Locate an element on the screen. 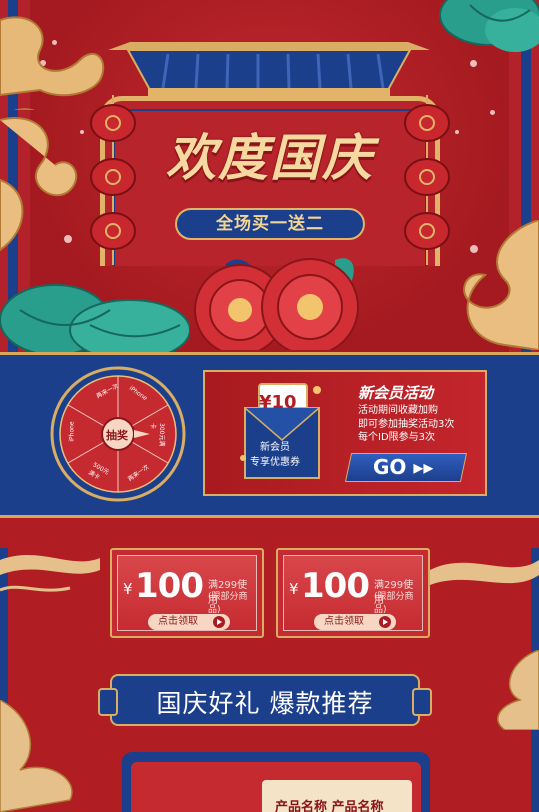 This screenshot has height=812, width=539. peony-icon is located at coordinates (276, 304).